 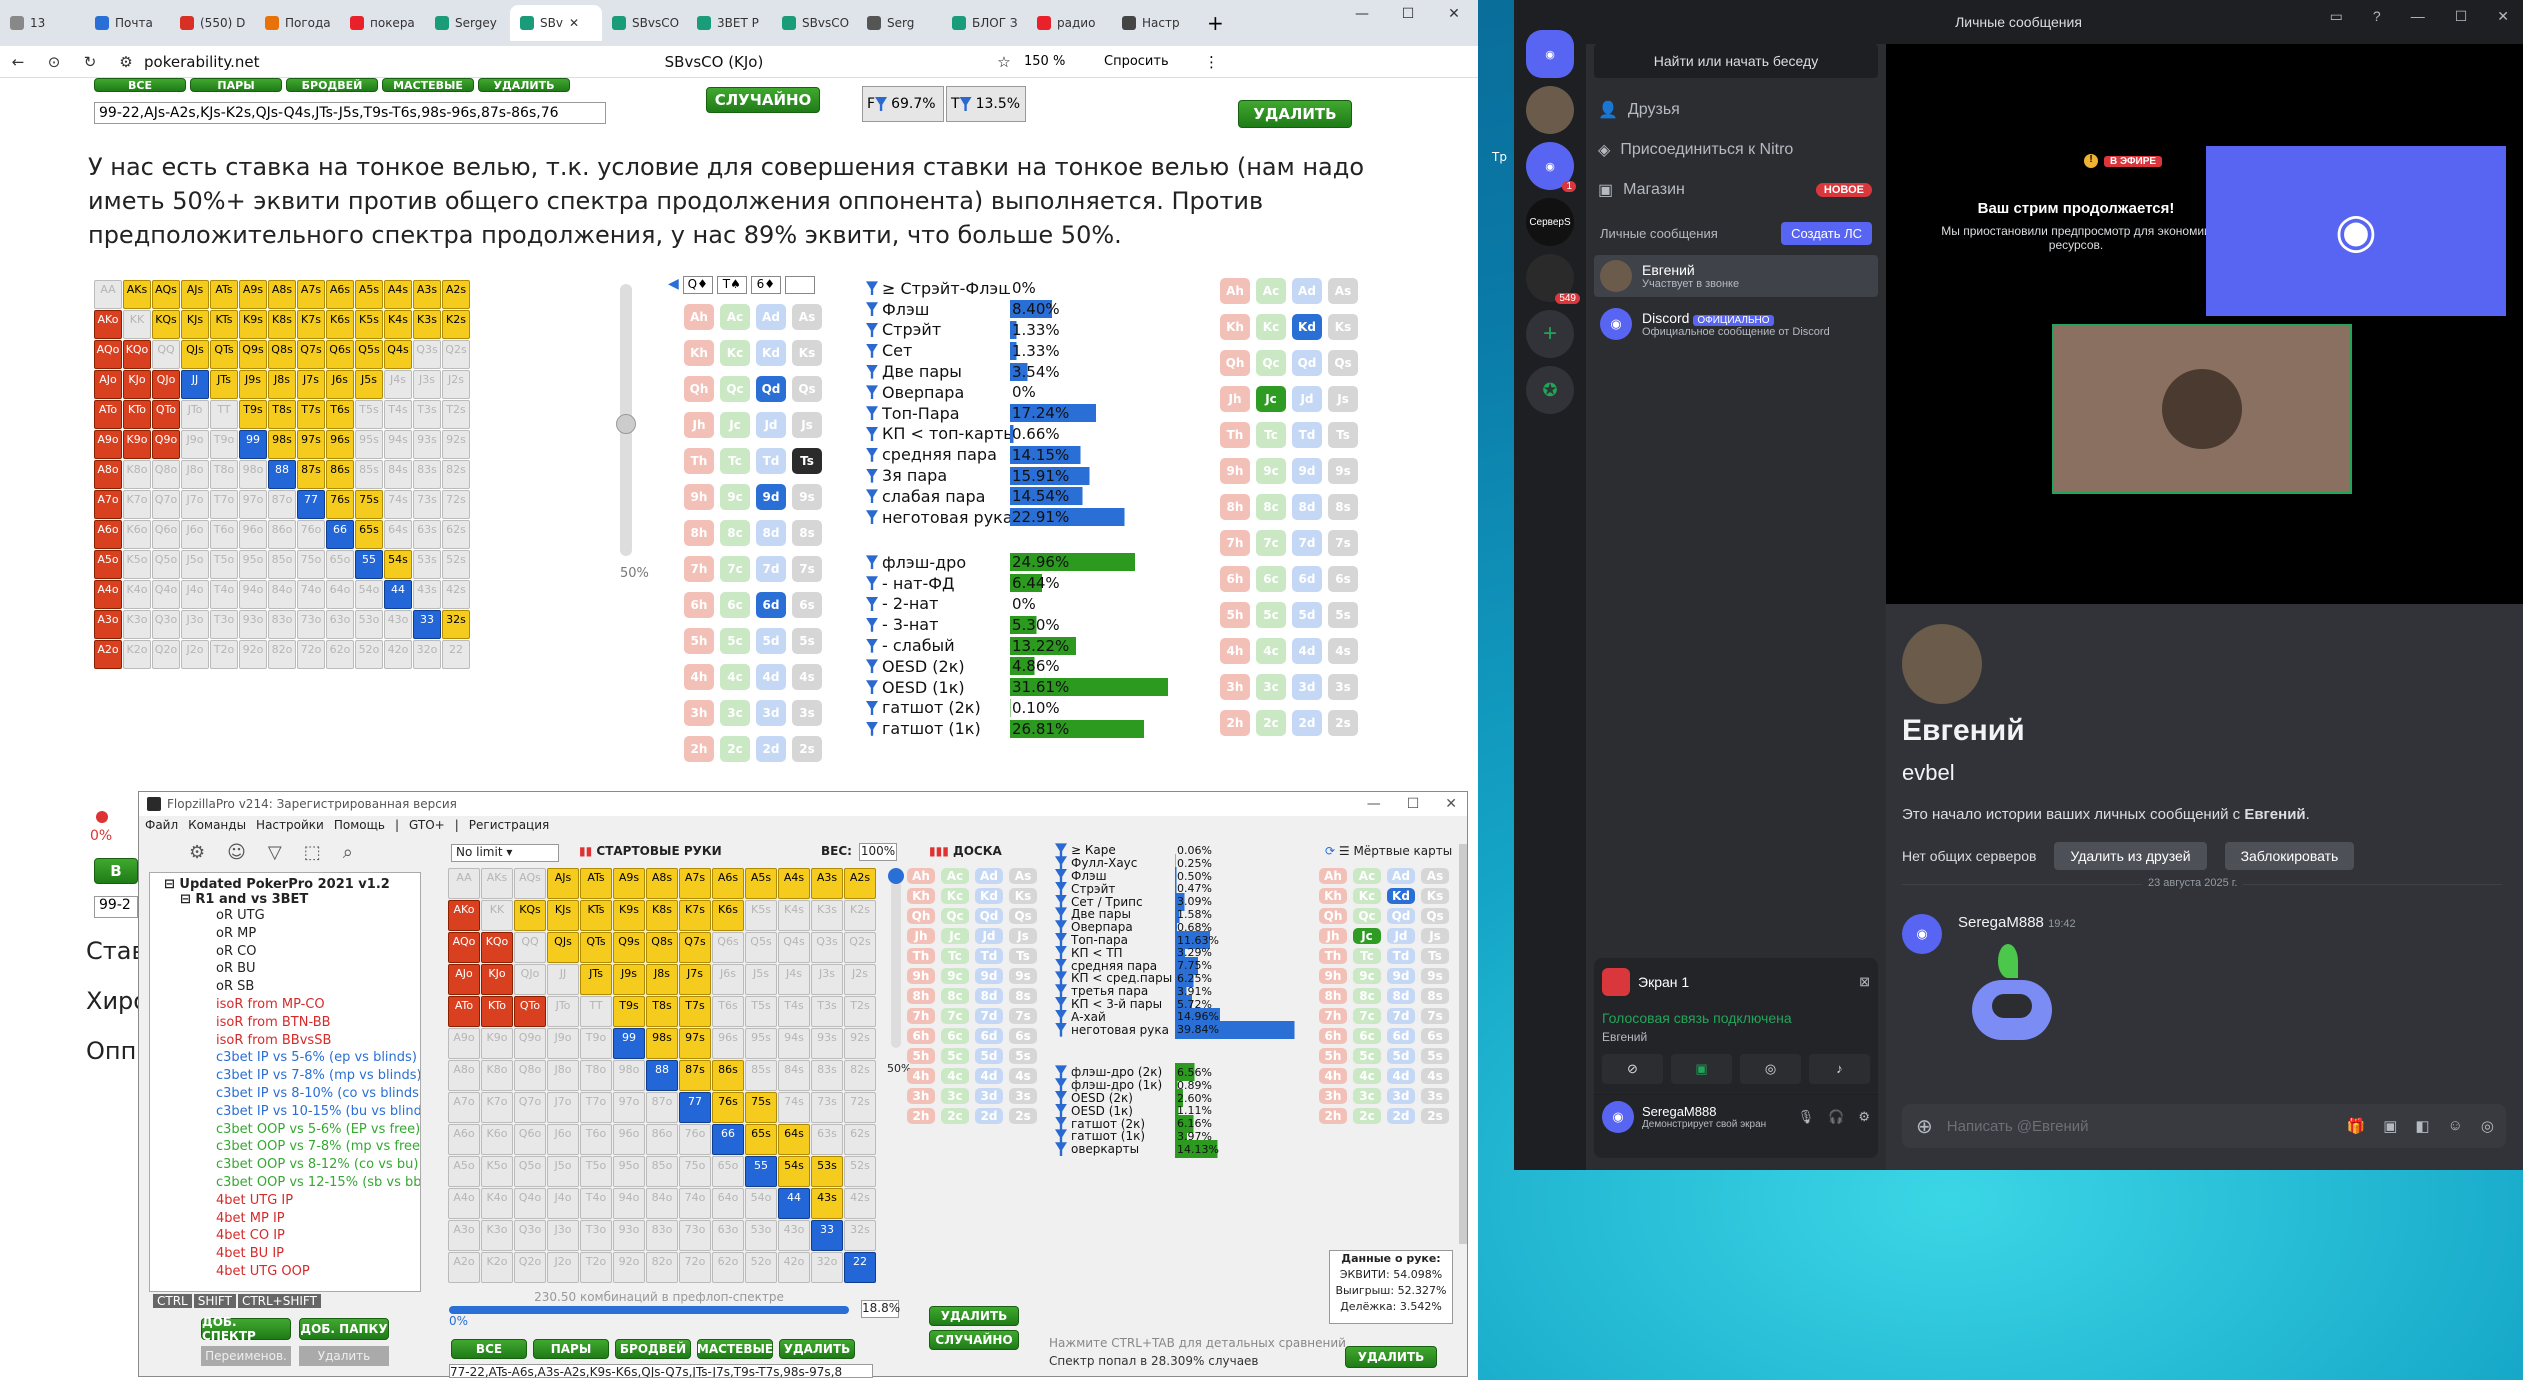 I want to click on card-Qh: Qh, so click(x=1235, y=363).